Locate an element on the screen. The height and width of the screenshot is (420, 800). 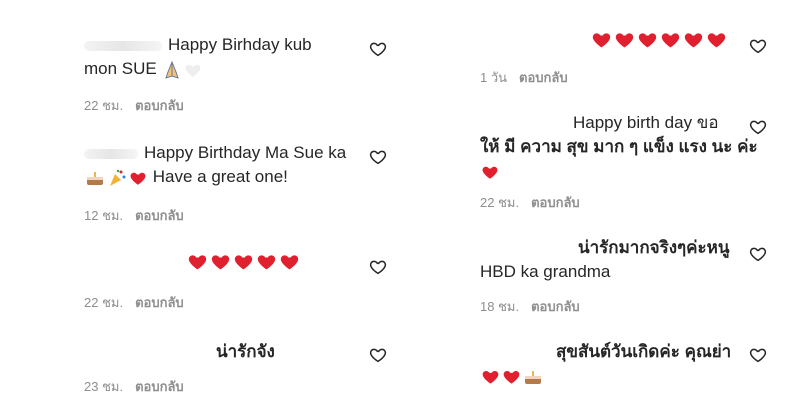
white-heart-icon is located at coordinates (193, 70).